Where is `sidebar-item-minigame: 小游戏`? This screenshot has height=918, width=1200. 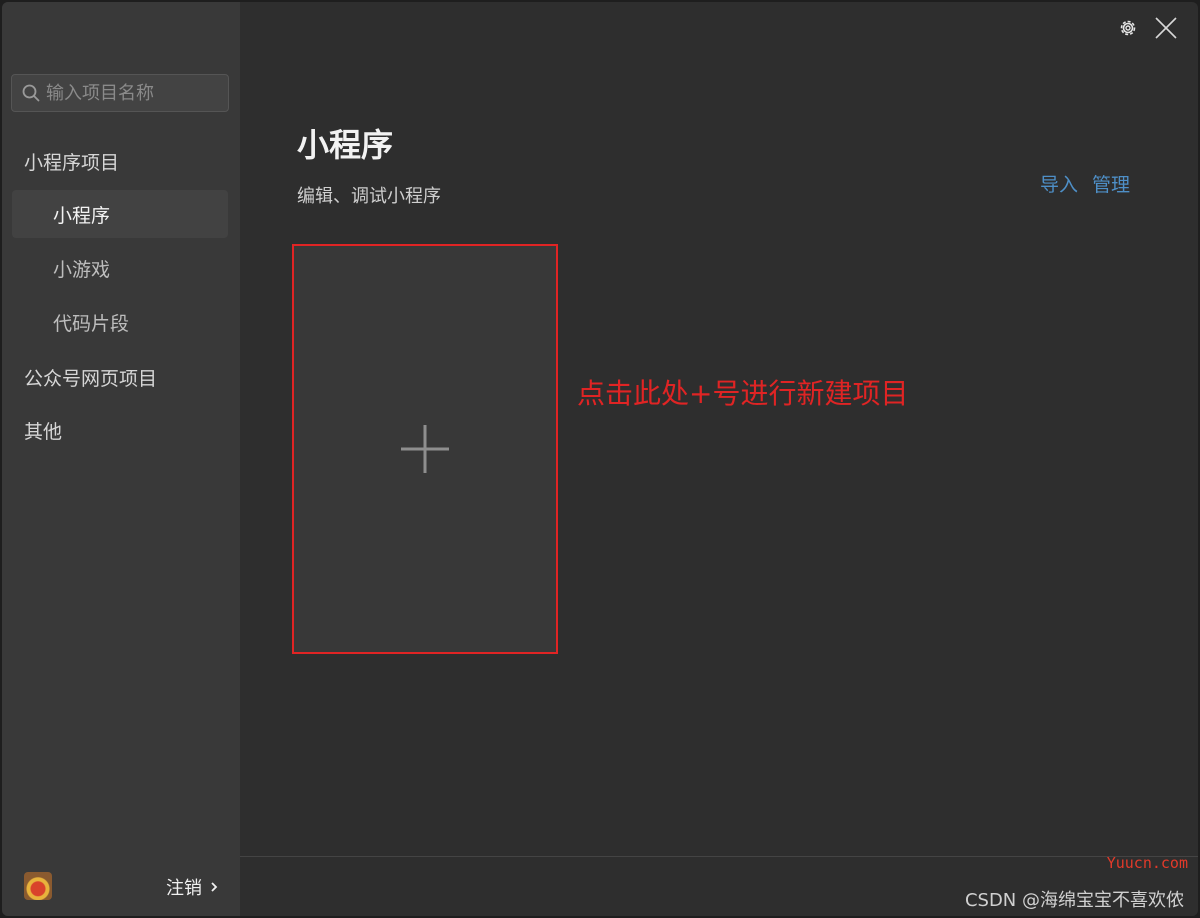
sidebar-item-minigame: 小游戏 is located at coordinates (120, 268).